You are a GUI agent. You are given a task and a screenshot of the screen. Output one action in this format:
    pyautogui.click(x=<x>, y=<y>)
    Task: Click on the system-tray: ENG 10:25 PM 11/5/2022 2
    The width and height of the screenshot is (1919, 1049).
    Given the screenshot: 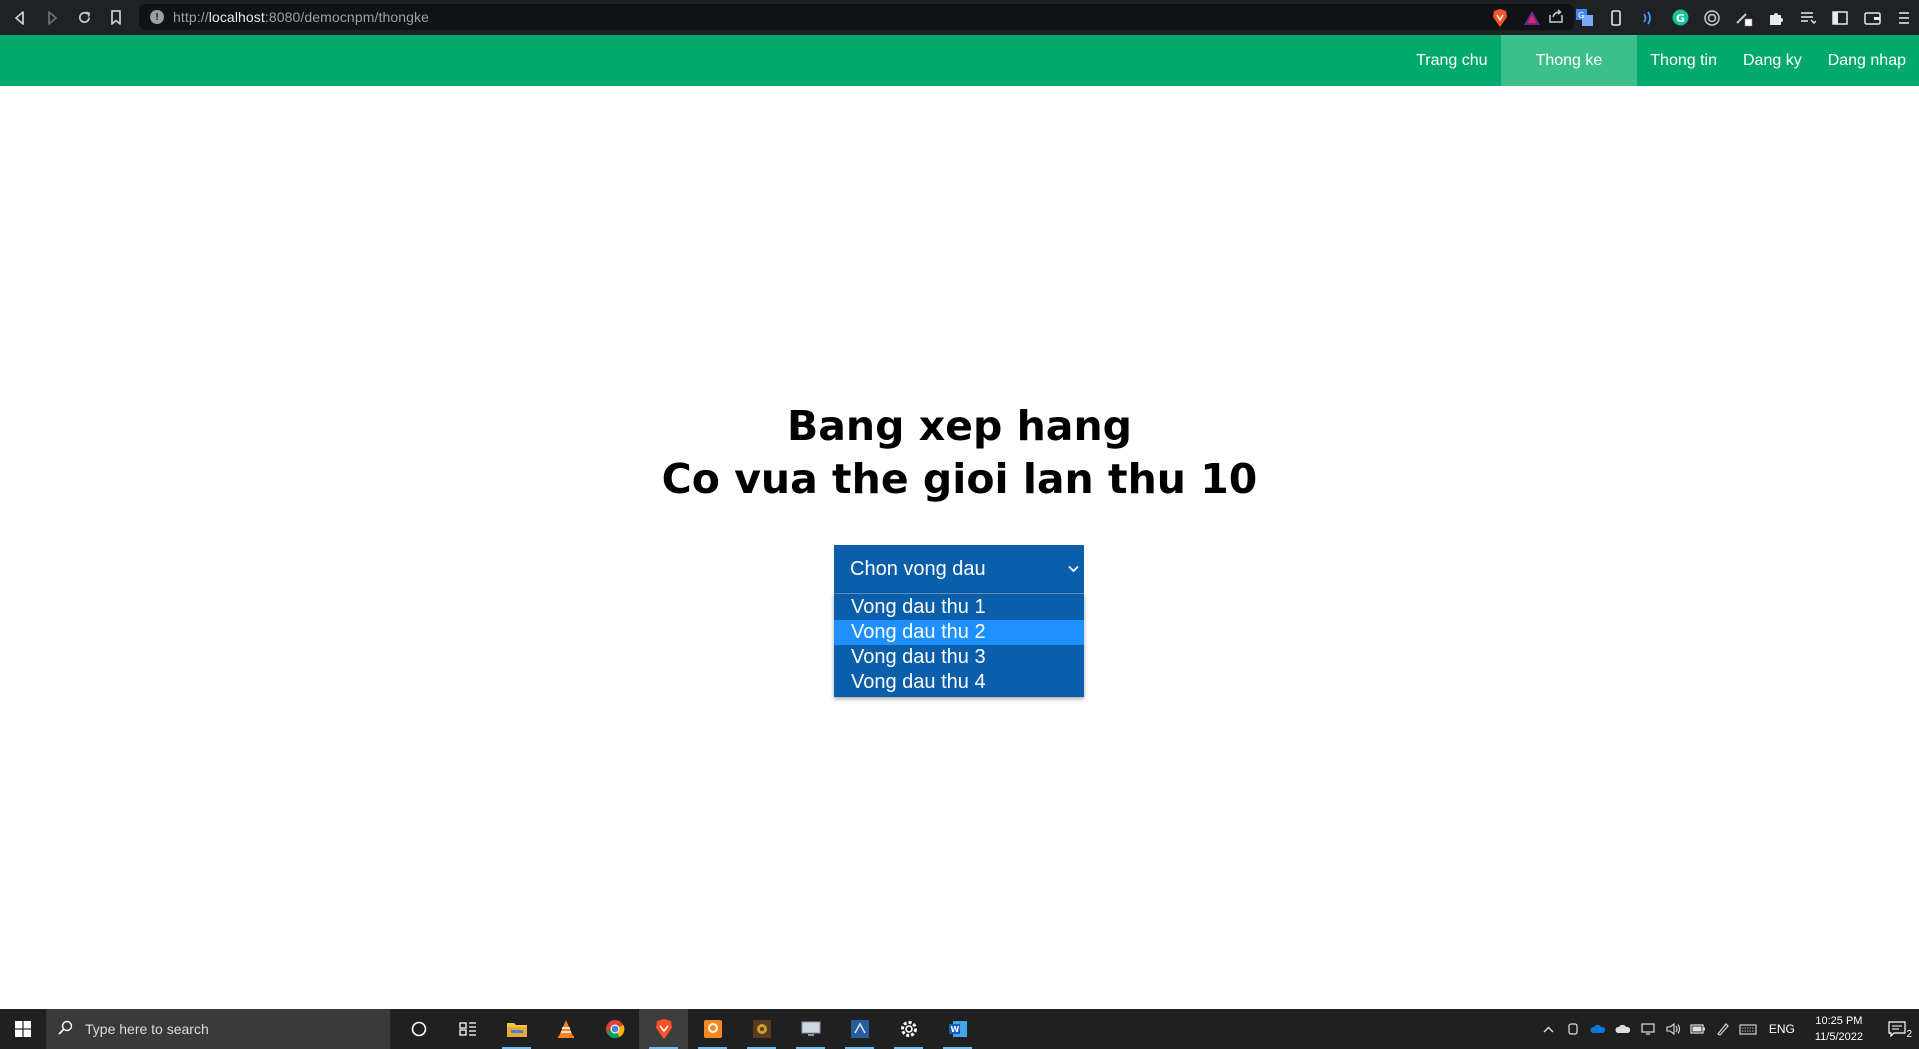 What is the action you would take?
    pyautogui.click(x=1727, y=1029)
    